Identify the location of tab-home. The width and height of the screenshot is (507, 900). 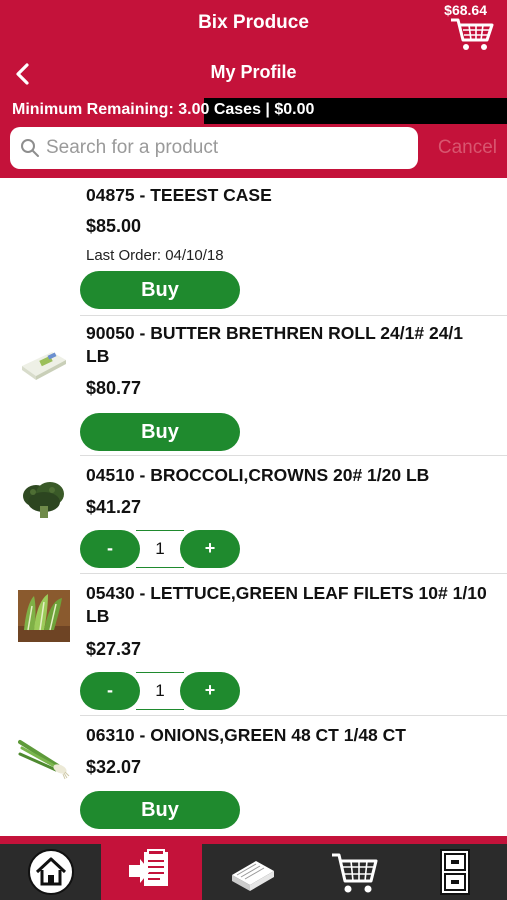
(50, 872).